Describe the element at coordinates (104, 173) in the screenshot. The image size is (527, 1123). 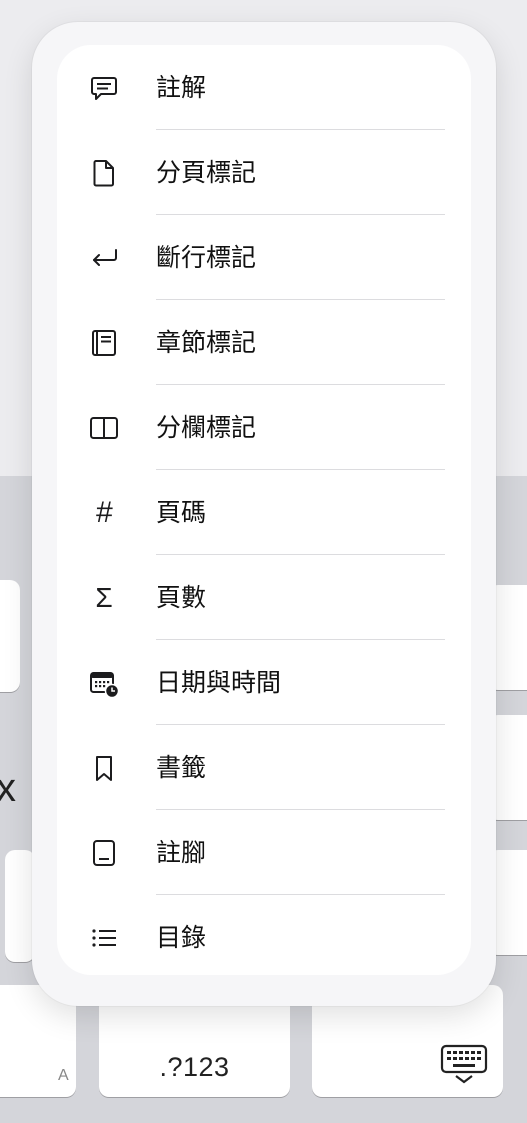
I see `page-break-icon` at that location.